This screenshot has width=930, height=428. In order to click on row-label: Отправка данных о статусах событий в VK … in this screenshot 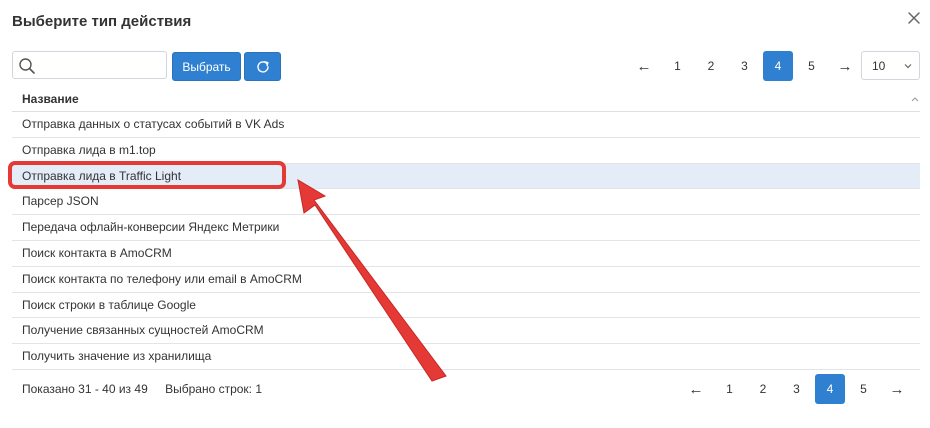, I will do `click(153, 124)`.